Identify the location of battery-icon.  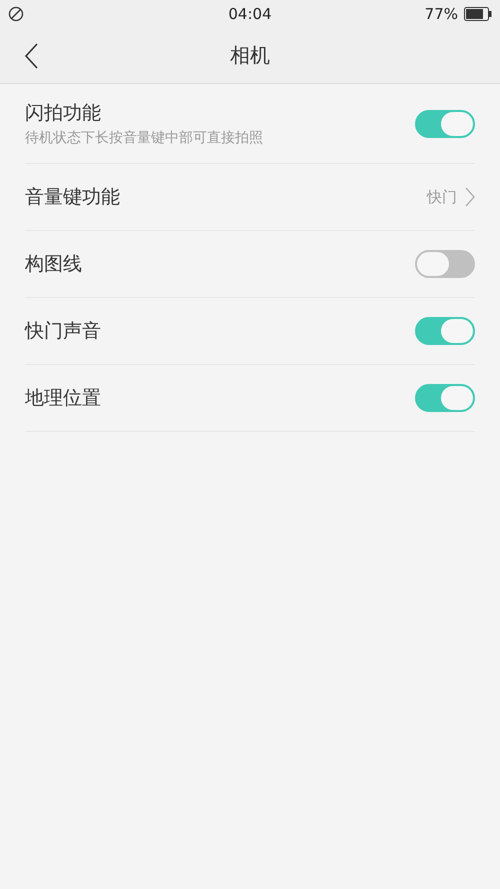
(478, 14).